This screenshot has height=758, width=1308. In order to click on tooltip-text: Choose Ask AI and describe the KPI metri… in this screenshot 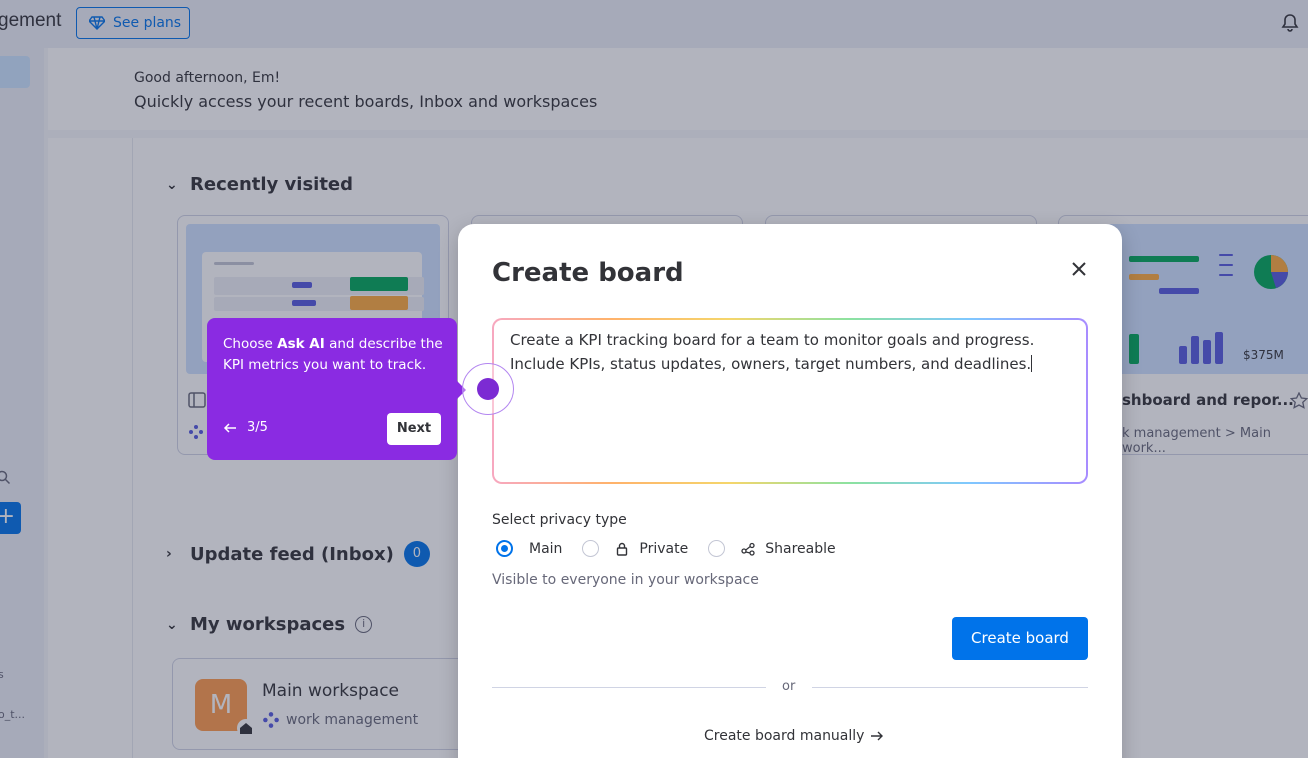, I will do `click(333, 355)`.